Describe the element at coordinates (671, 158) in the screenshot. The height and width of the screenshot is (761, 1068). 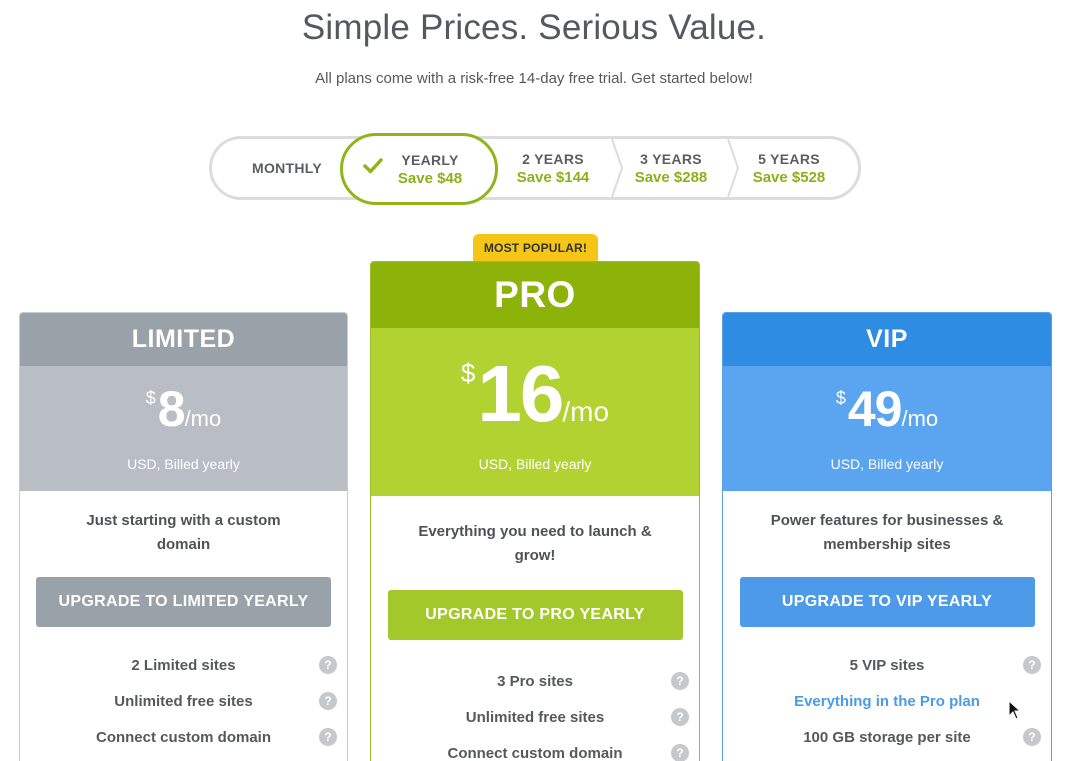
I see `billing-option-label: 3 YEARS` at that location.